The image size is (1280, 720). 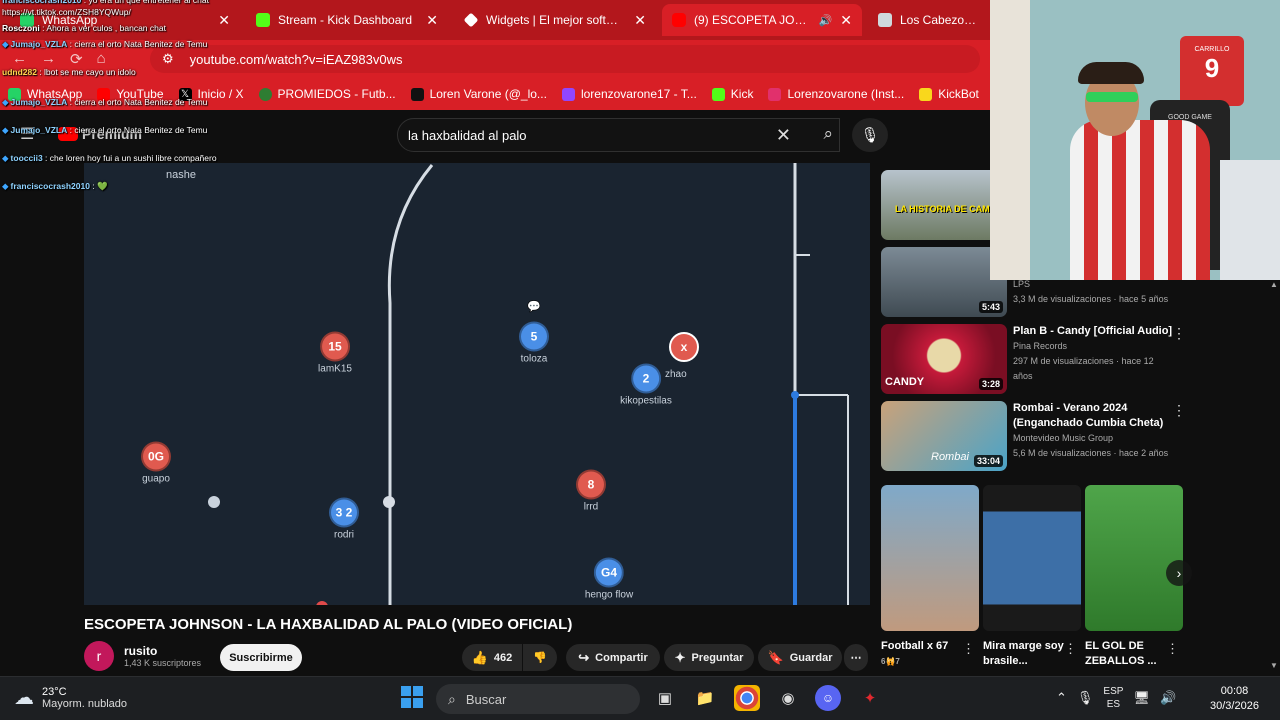 I want to click on clock: 00:08 30/3/2026, so click(x=1234, y=699).